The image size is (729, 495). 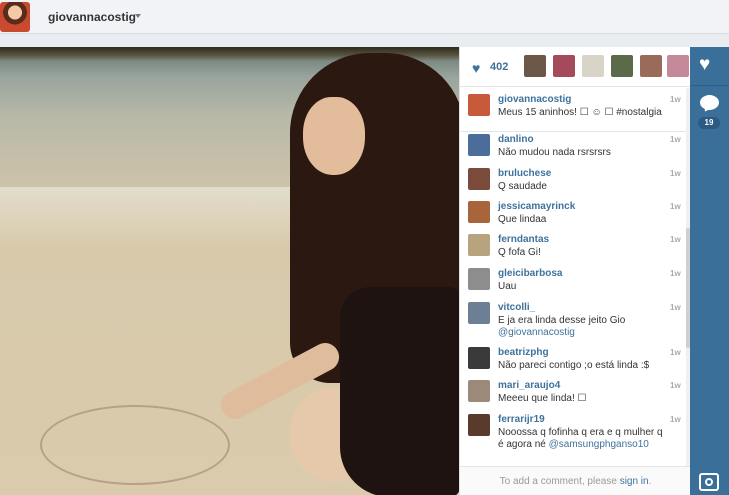 What do you see at coordinates (575, 67) in the screenshot?
I see `likes-row: ♥ 402` at bounding box center [575, 67].